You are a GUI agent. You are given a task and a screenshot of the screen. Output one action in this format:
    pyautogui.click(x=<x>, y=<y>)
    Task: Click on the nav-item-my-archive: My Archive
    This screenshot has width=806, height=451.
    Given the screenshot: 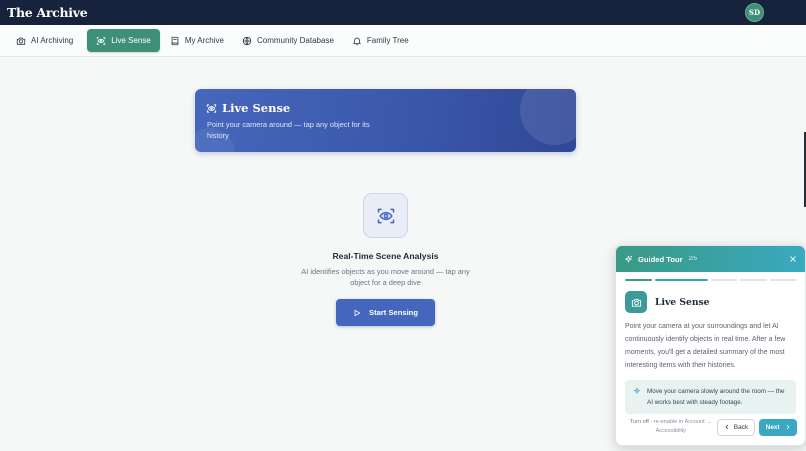 What is the action you would take?
    pyautogui.click(x=199, y=40)
    